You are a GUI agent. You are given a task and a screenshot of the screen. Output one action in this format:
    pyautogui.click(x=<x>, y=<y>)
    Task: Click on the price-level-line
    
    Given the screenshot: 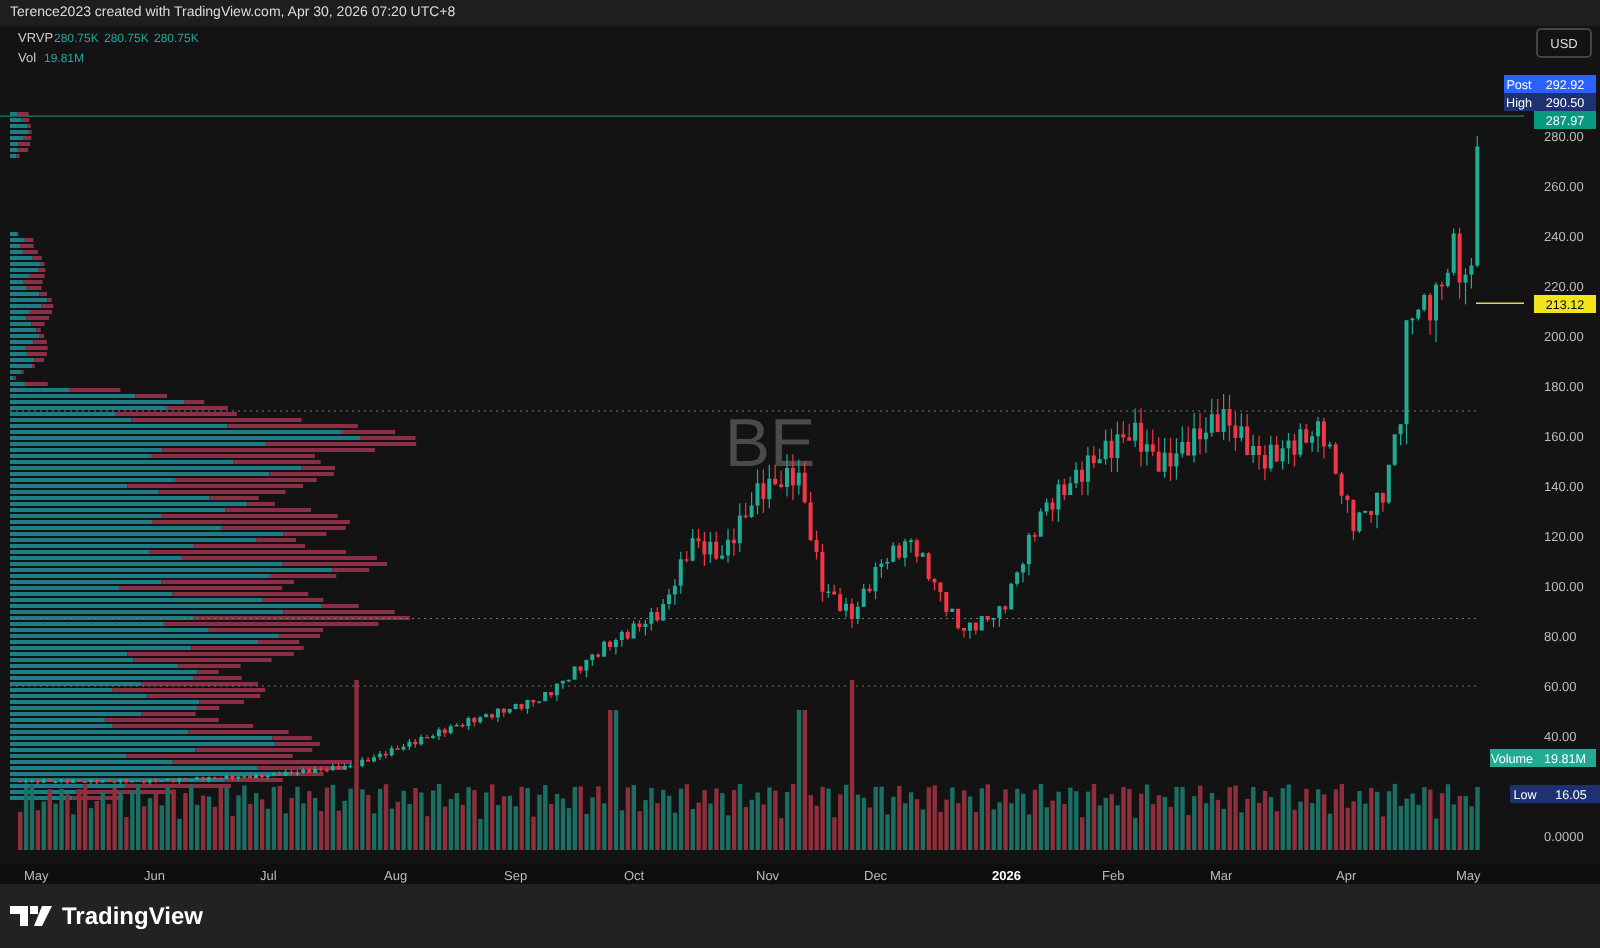 What is the action you would take?
    pyautogui.click(x=1500, y=303)
    